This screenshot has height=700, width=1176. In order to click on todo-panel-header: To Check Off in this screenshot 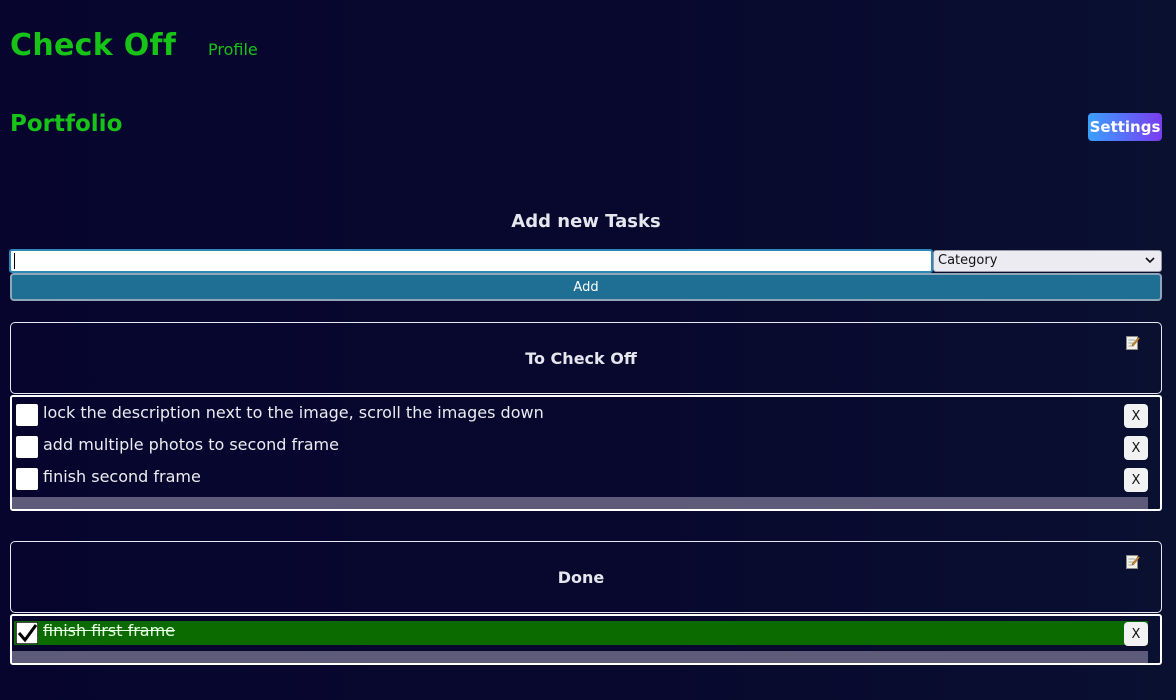, I will do `click(586, 358)`.